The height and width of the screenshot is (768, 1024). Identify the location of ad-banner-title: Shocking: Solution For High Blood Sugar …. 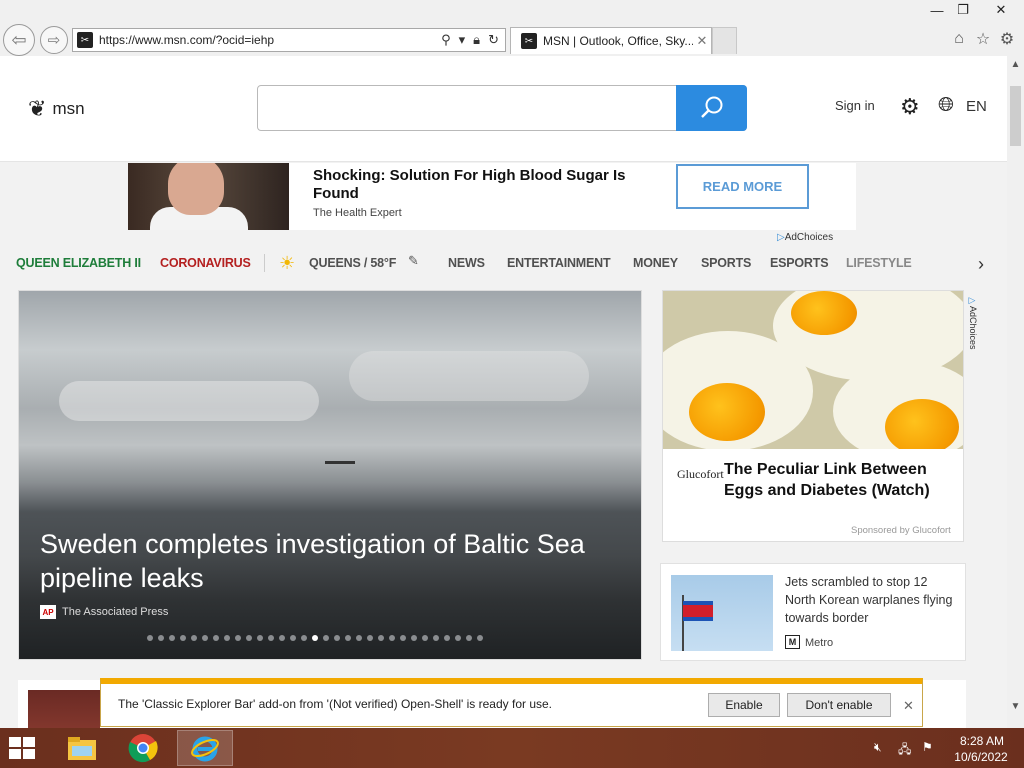
(483, 185).